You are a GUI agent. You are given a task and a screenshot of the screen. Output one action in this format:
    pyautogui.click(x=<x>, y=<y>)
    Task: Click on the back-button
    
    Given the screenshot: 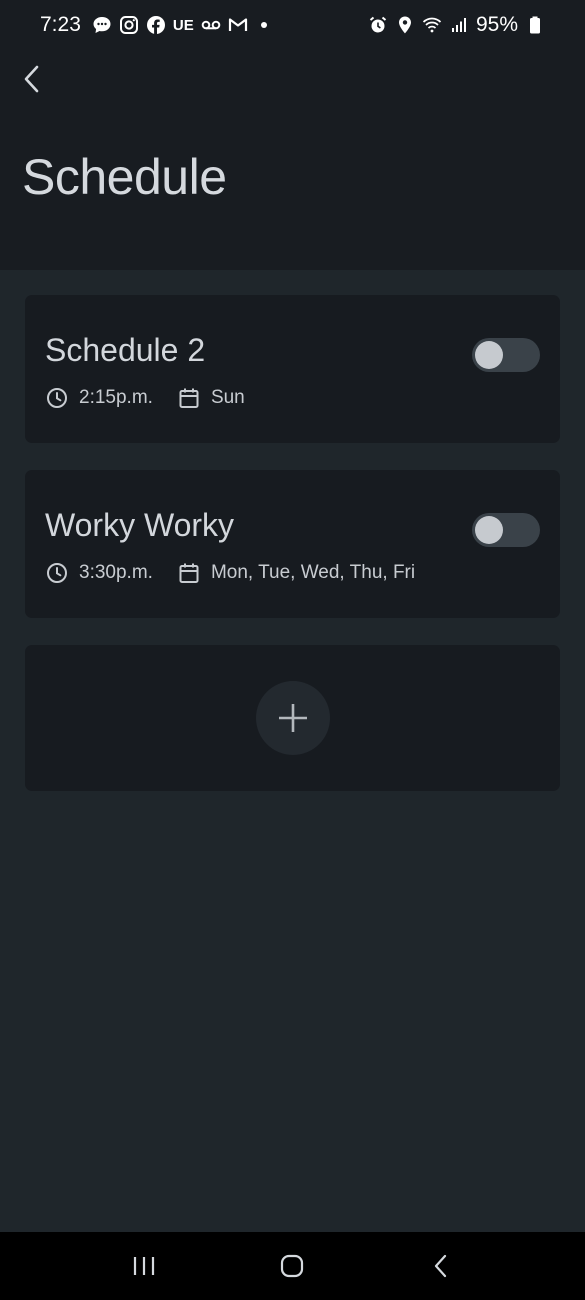 What is the action you would take?
    pyautogui.click(x=32, y=79)
    